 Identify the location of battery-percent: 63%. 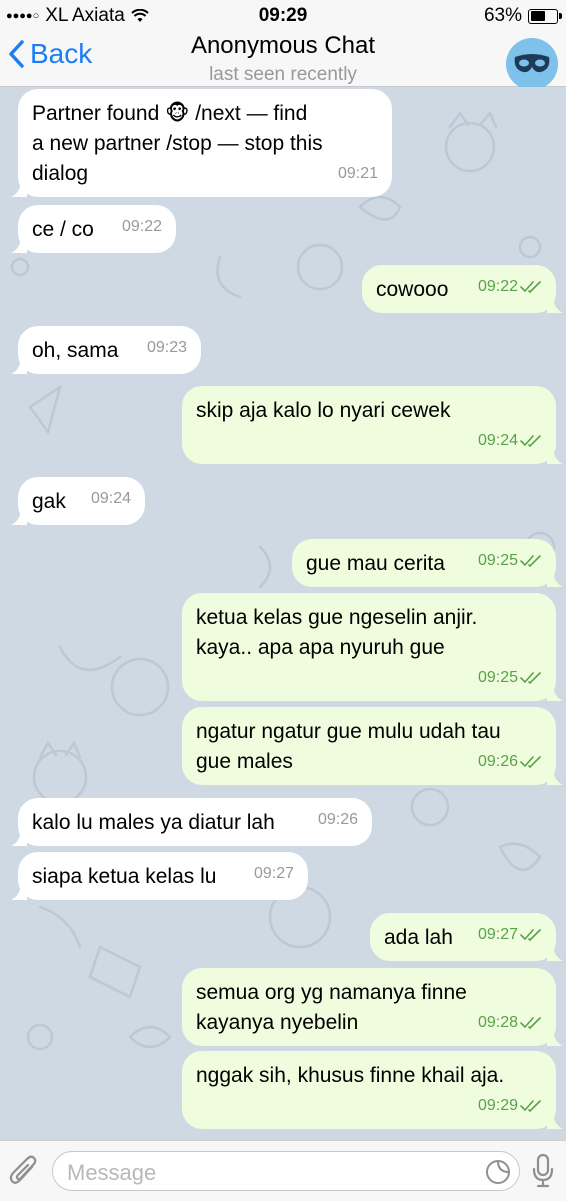
(502, 15).